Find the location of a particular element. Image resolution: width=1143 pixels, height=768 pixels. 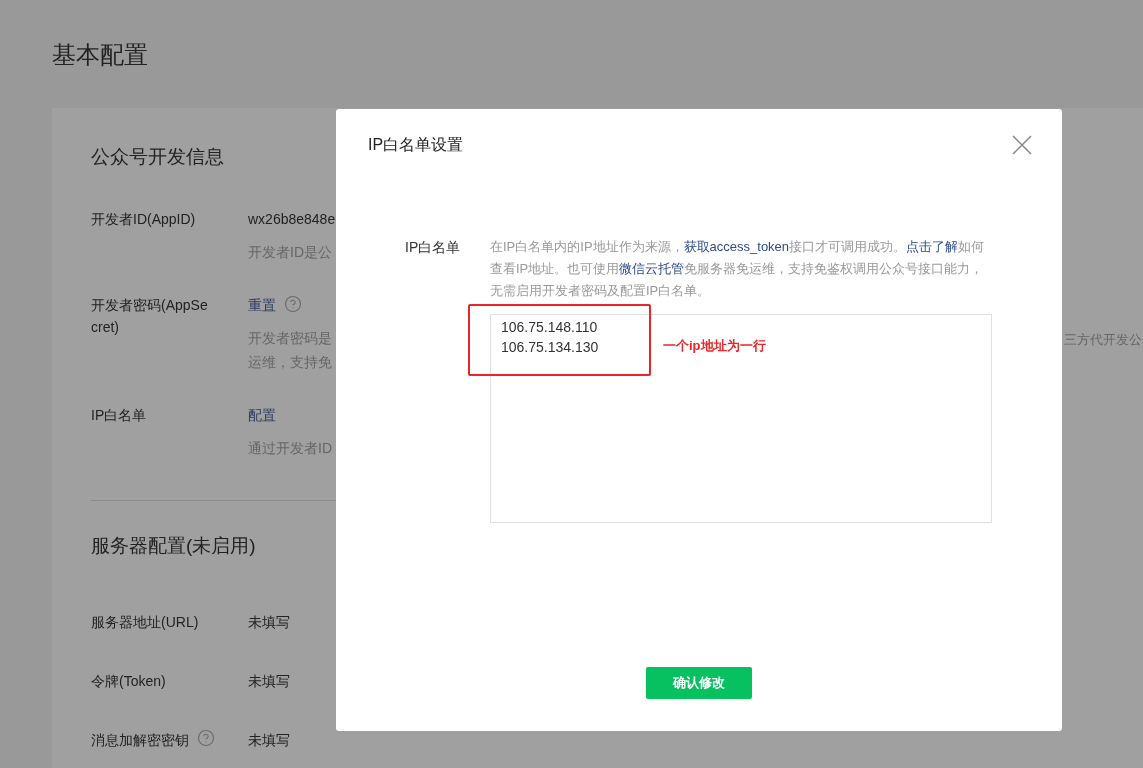

field-label: 开发者ID(AppID) is located at coordinates (144, 219).